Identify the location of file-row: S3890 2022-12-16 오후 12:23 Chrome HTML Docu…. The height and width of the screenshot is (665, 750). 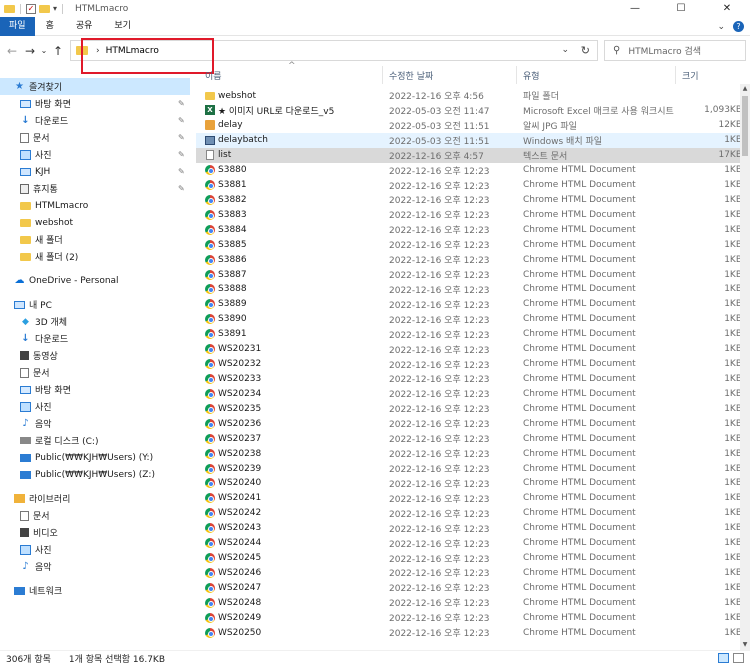
(470, 319).